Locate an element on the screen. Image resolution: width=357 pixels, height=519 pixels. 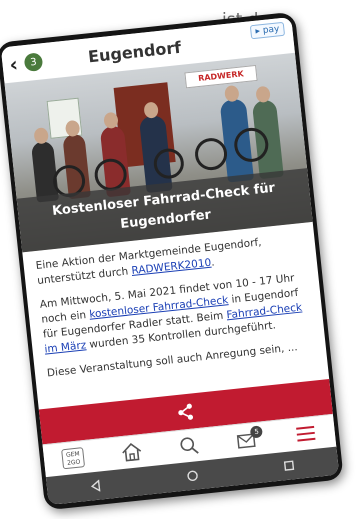
nav-messages: 5 is located at coordinates (247, 440).